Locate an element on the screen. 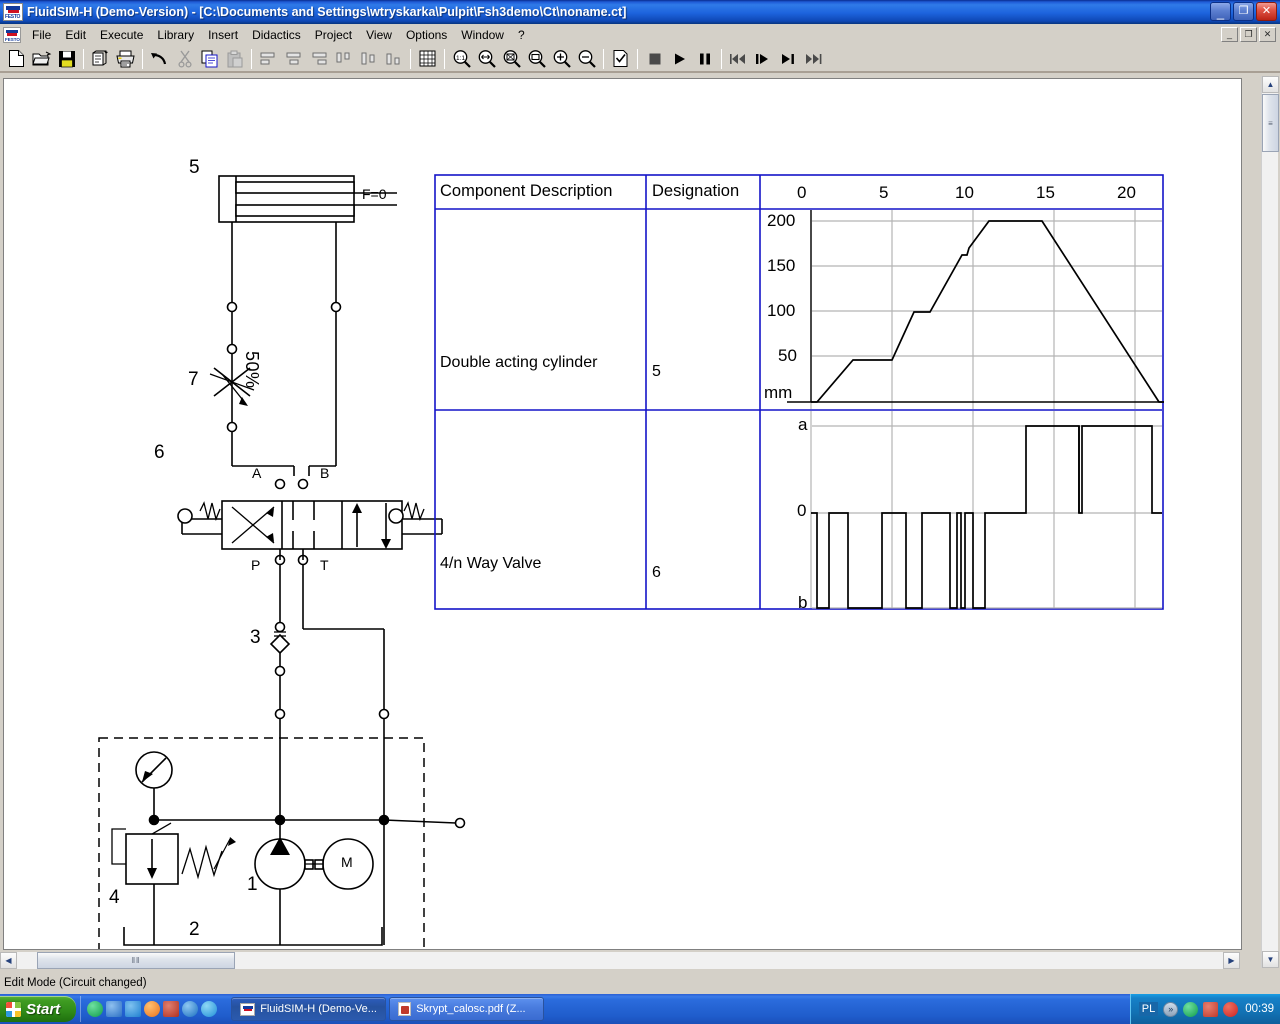 Image resolution: width=1280 pixels, height=1024 pixels. distribute-bottom-icon is located at coordinates (393, 59).